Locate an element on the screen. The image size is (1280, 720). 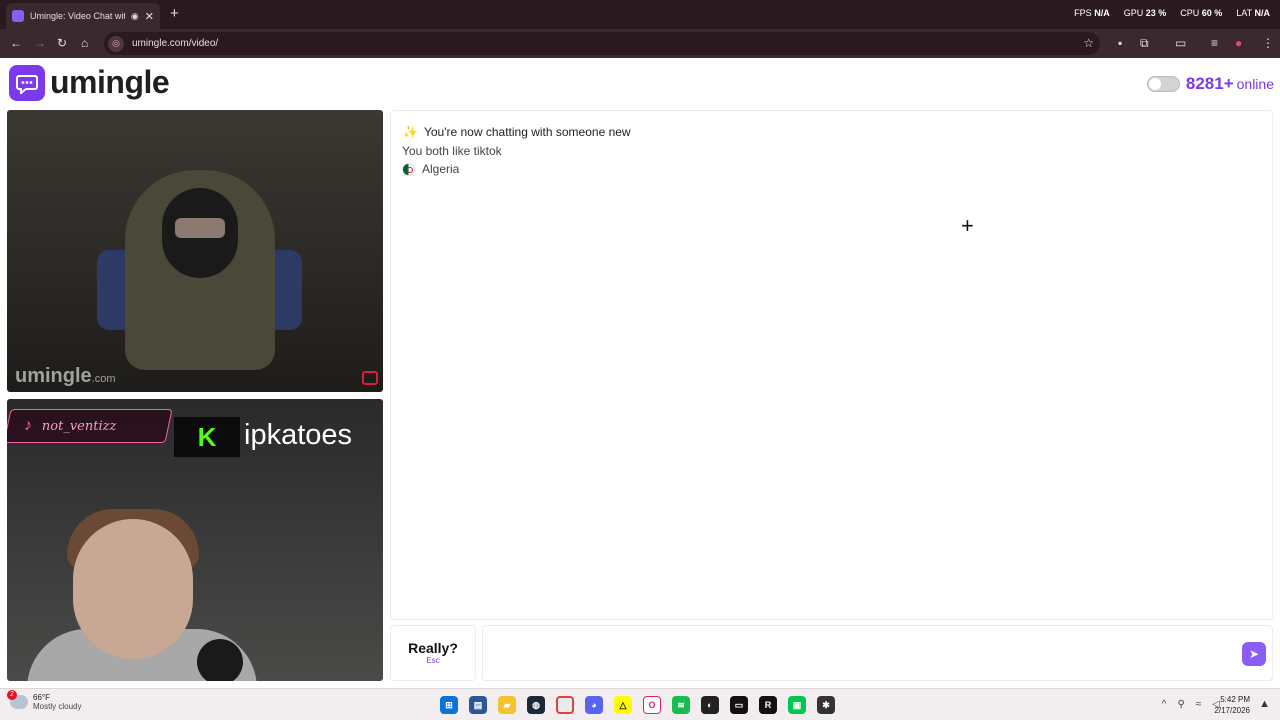
message-composer: ➤ is located at coordinates (877, 653).